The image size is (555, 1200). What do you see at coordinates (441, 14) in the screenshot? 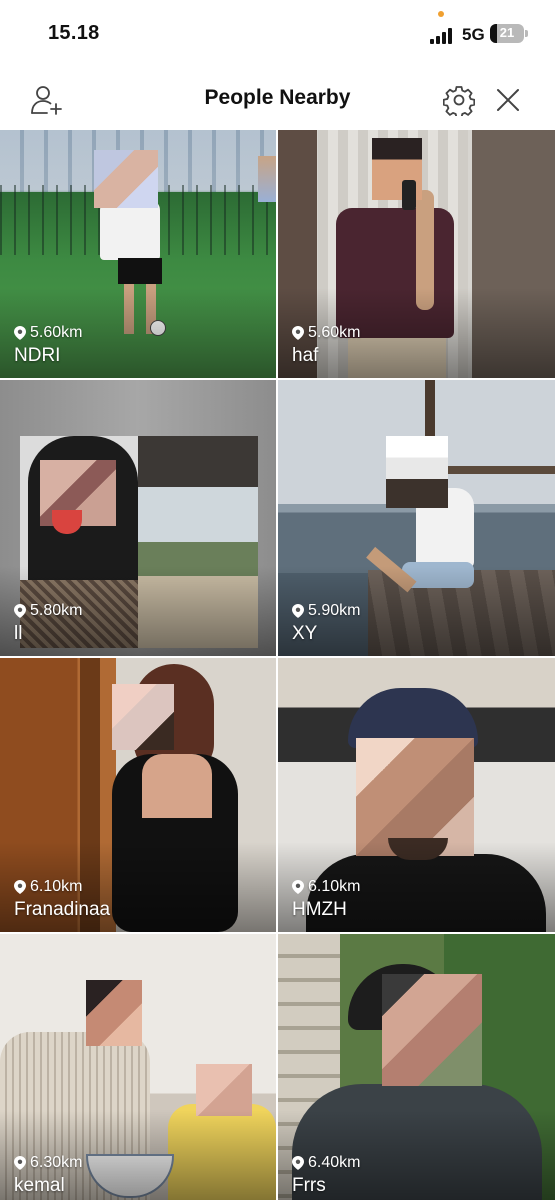
I see `privacy-indicator-dot` at bounding box center [441, 14].